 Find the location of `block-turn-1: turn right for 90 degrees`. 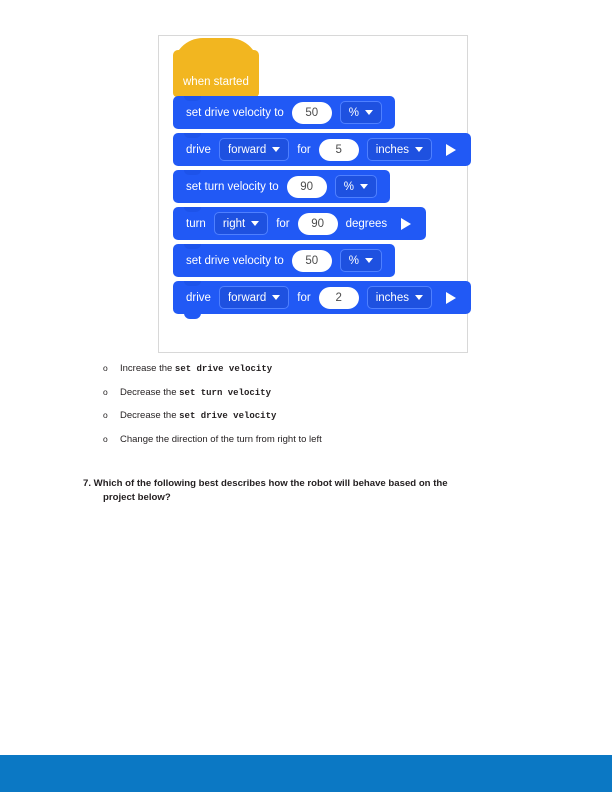

block-turn-1: turn right for 90 degrees is located at coordinates (300, 223).